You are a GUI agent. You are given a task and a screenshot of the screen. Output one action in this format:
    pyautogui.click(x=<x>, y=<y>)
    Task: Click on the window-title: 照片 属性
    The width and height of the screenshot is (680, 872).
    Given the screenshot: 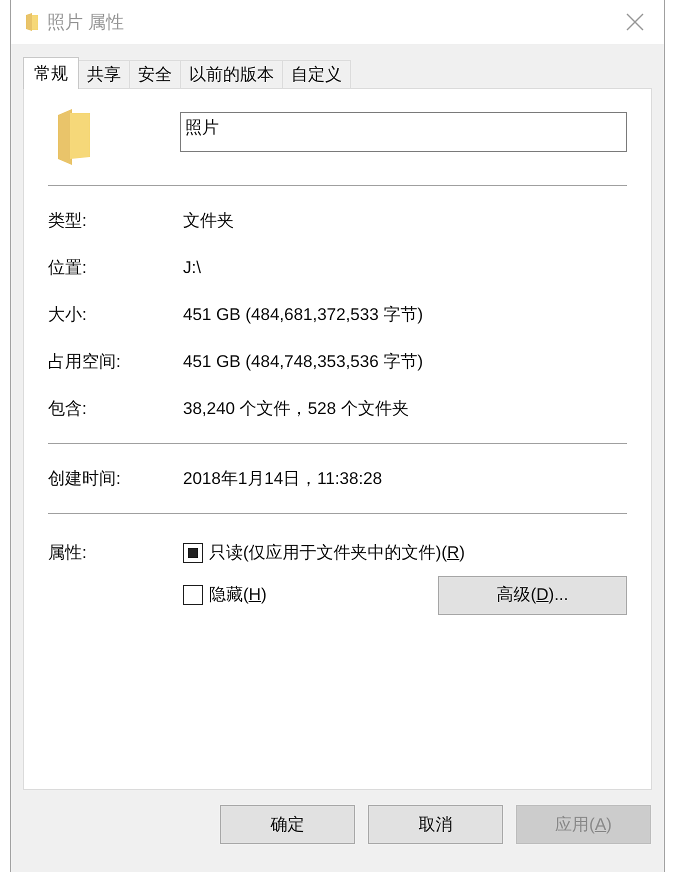 What is the action you would take?
    pyautogui.click(x=85, y=22)
    